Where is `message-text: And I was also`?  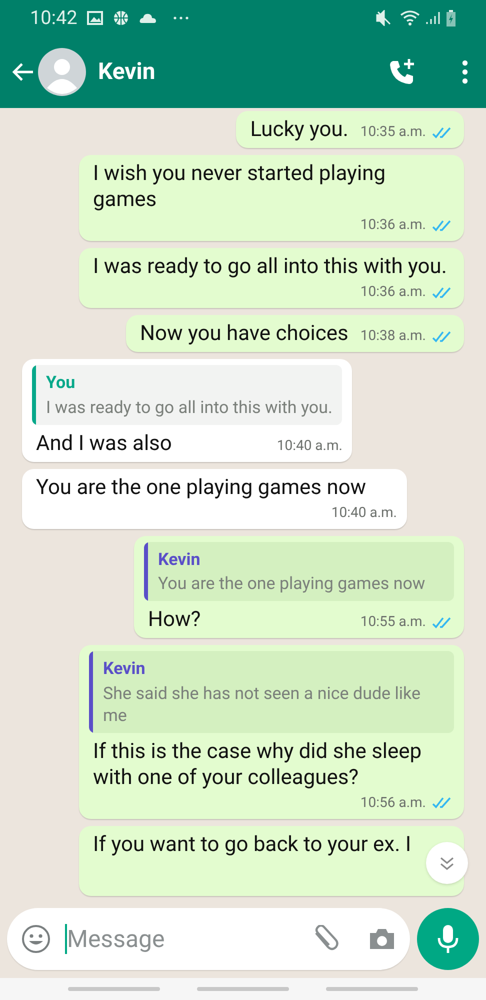 message-text: And I was also is located at coordinates (104, 443).